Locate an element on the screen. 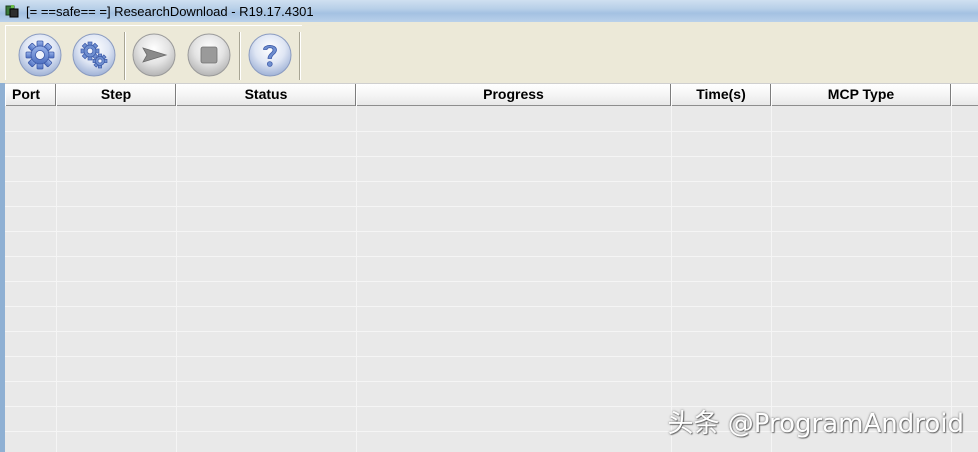  app-icon is located at coordinates (12, 11).